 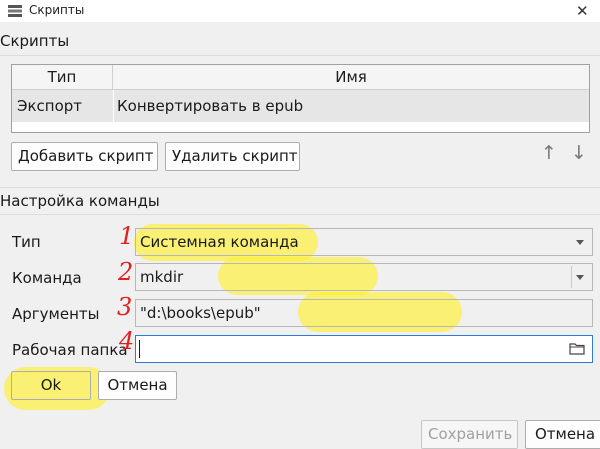 What do you see at coordinates (364, 277) in the screenshot?
I see `command-combo: mkdir` at bounding box center [364, 277].